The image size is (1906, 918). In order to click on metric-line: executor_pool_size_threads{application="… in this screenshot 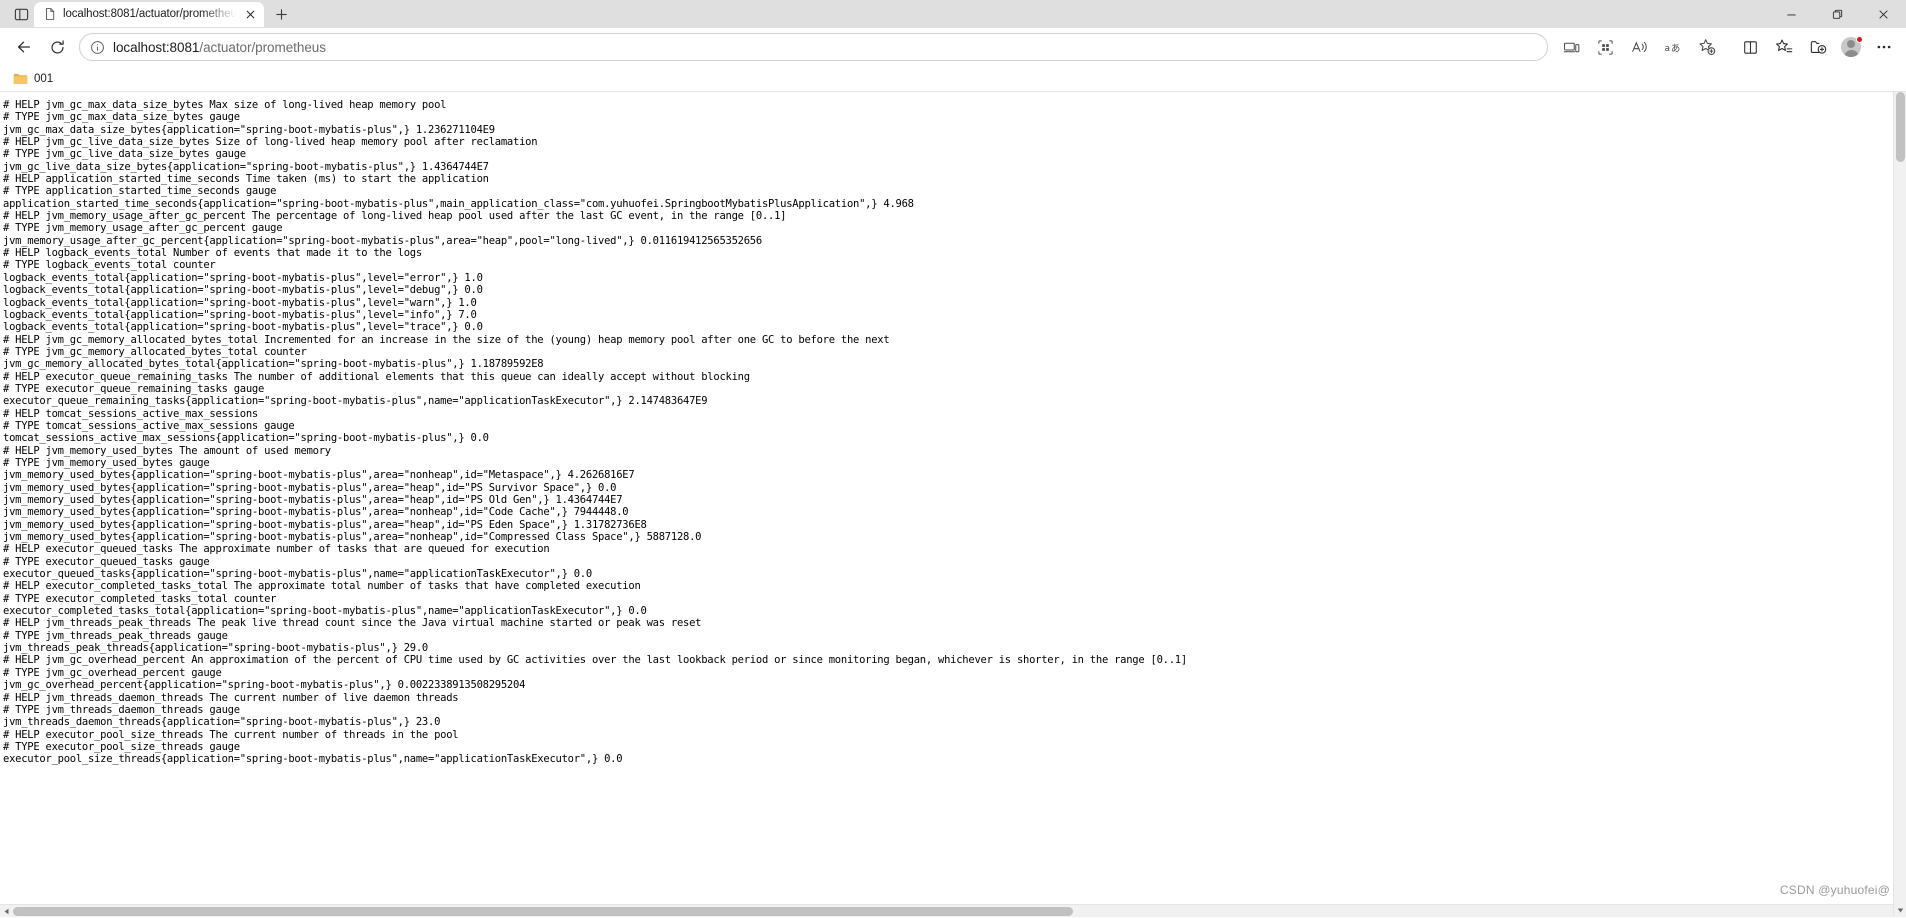, I will do `click(313, 759)`.